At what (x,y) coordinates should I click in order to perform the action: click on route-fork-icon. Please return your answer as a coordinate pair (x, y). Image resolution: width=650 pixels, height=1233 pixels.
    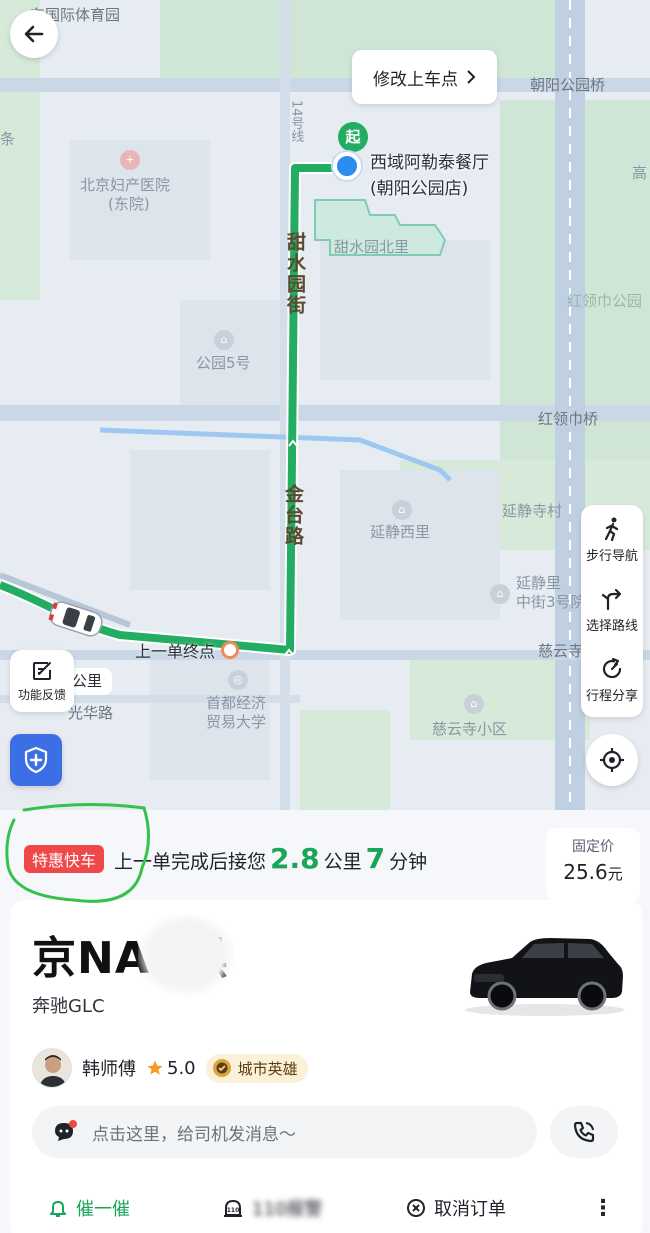
    Looking at the image, I should click on (611, 599).